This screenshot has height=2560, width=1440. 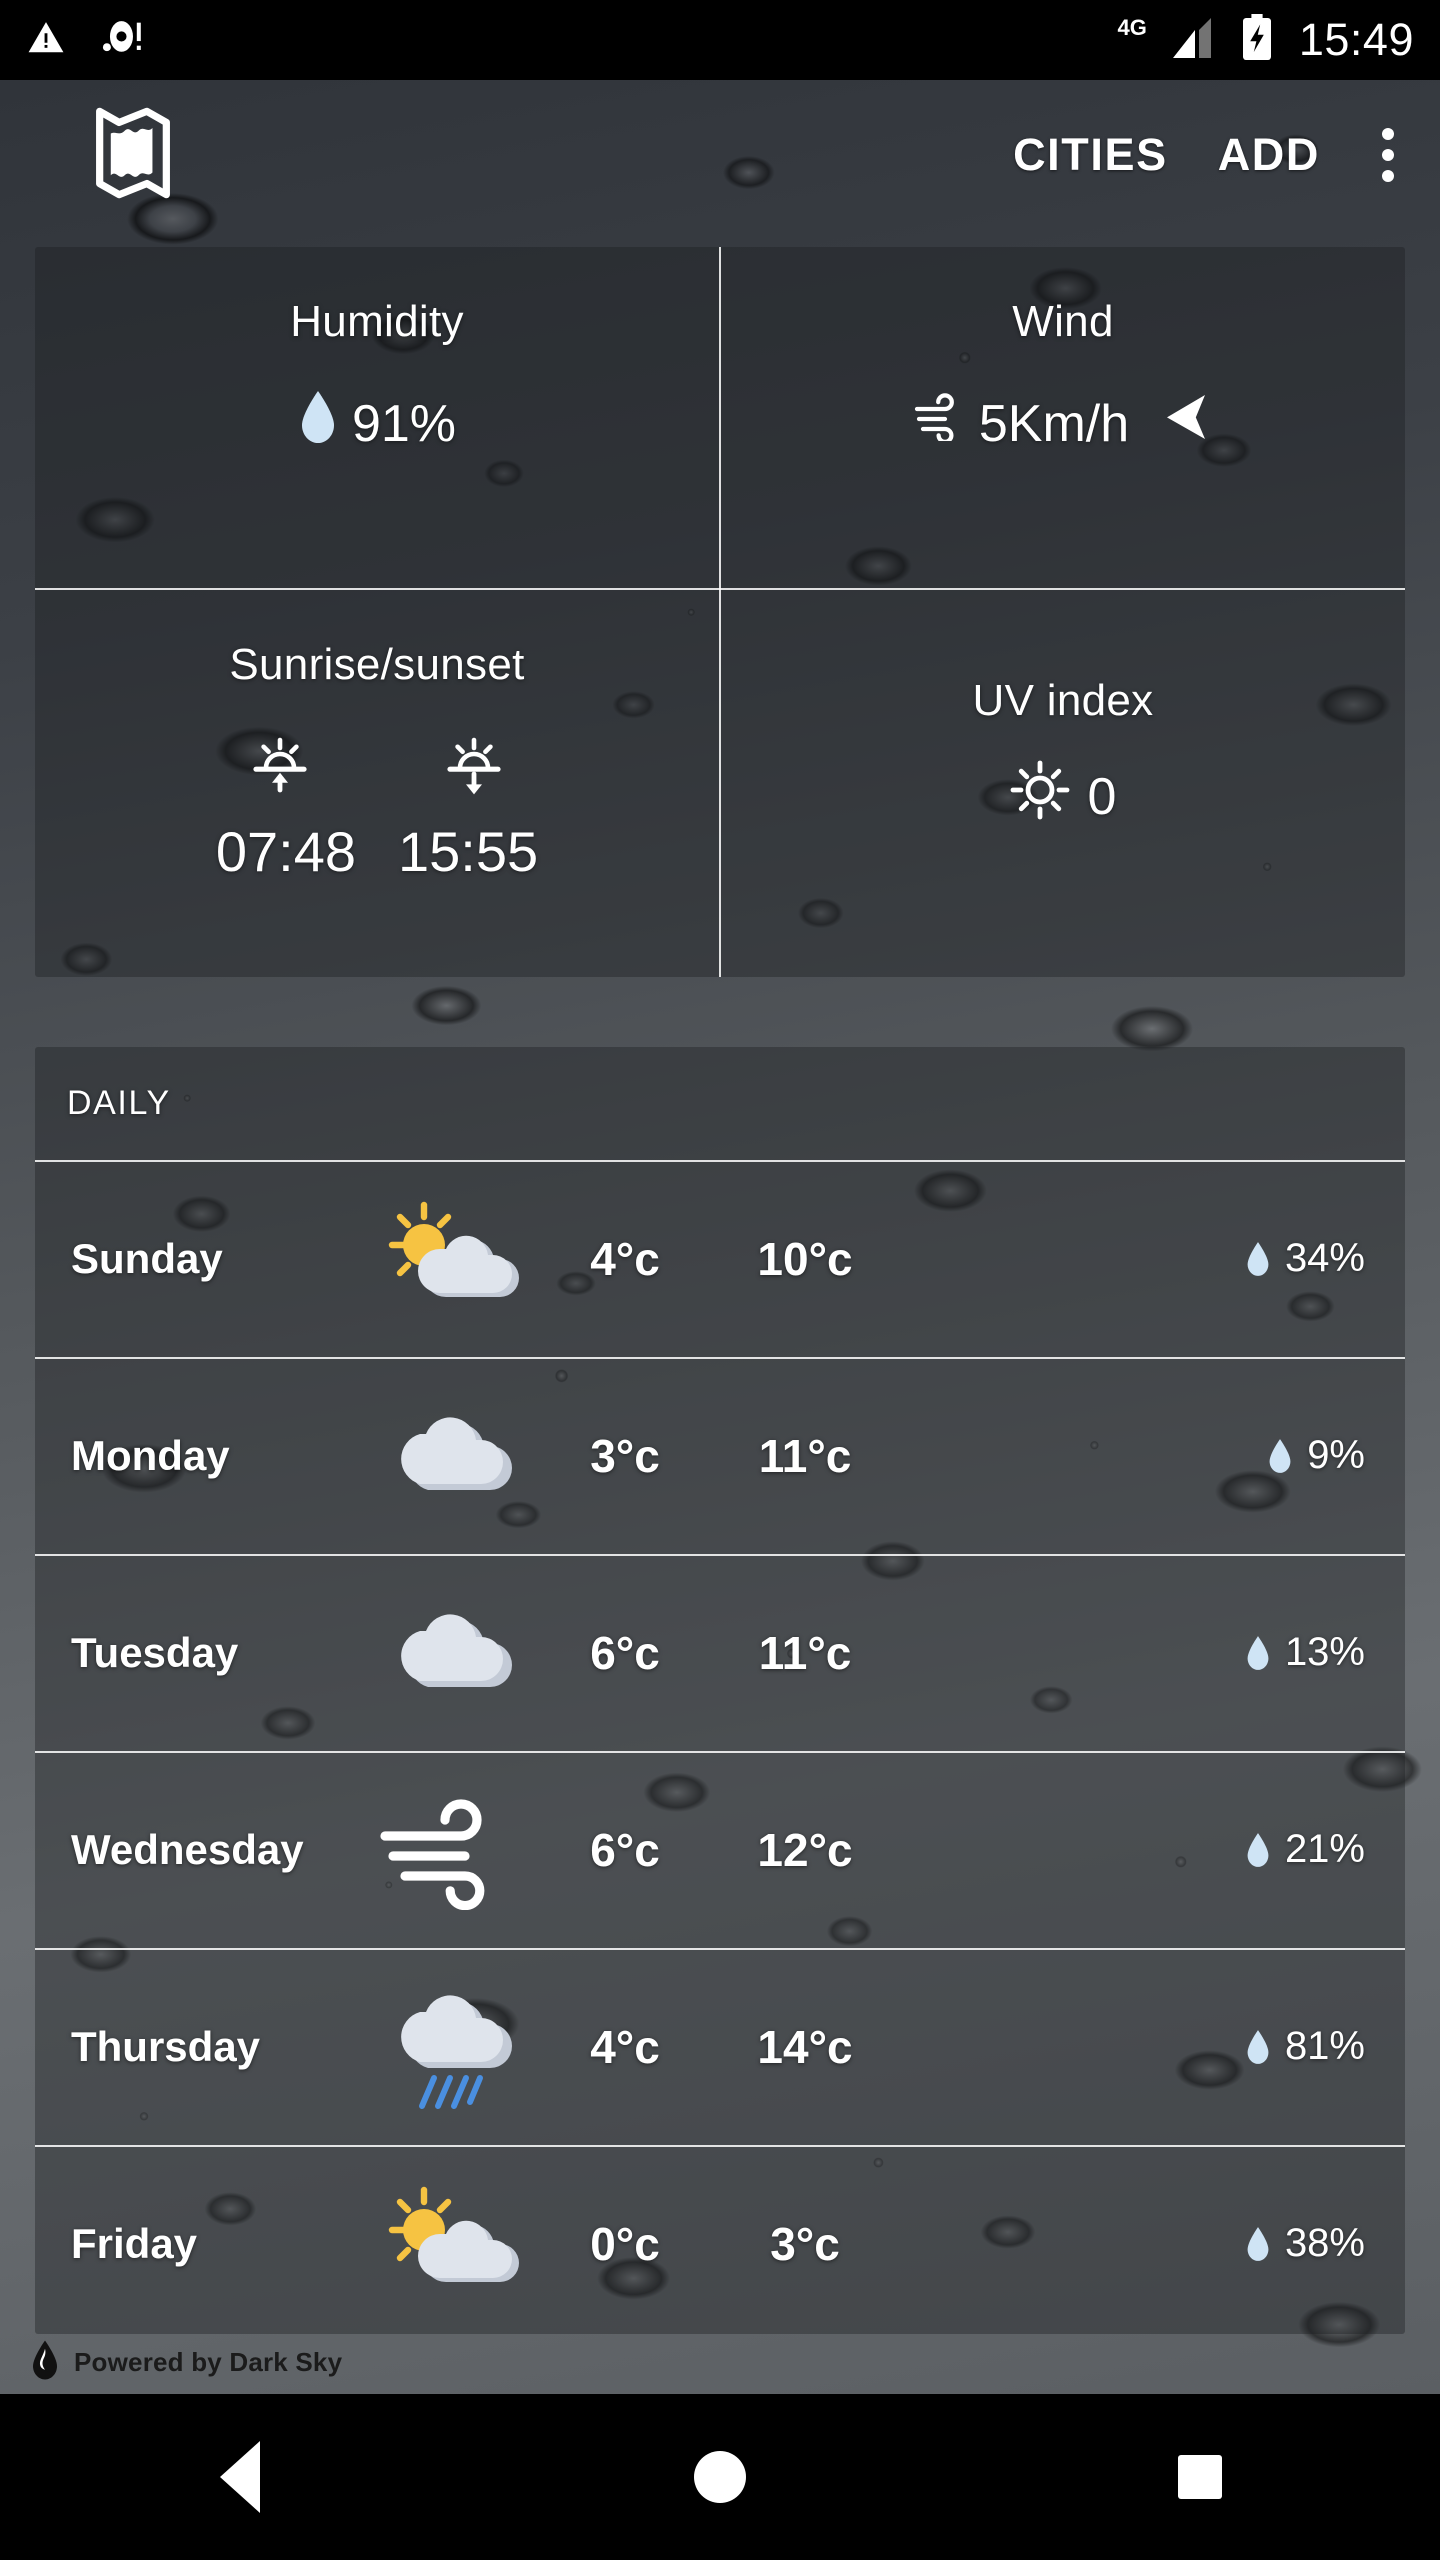 What do you see at coordinates (1090, 155) in the screenshot?
I see `cities-button: CITIES` at bounding box center [1090, 155].